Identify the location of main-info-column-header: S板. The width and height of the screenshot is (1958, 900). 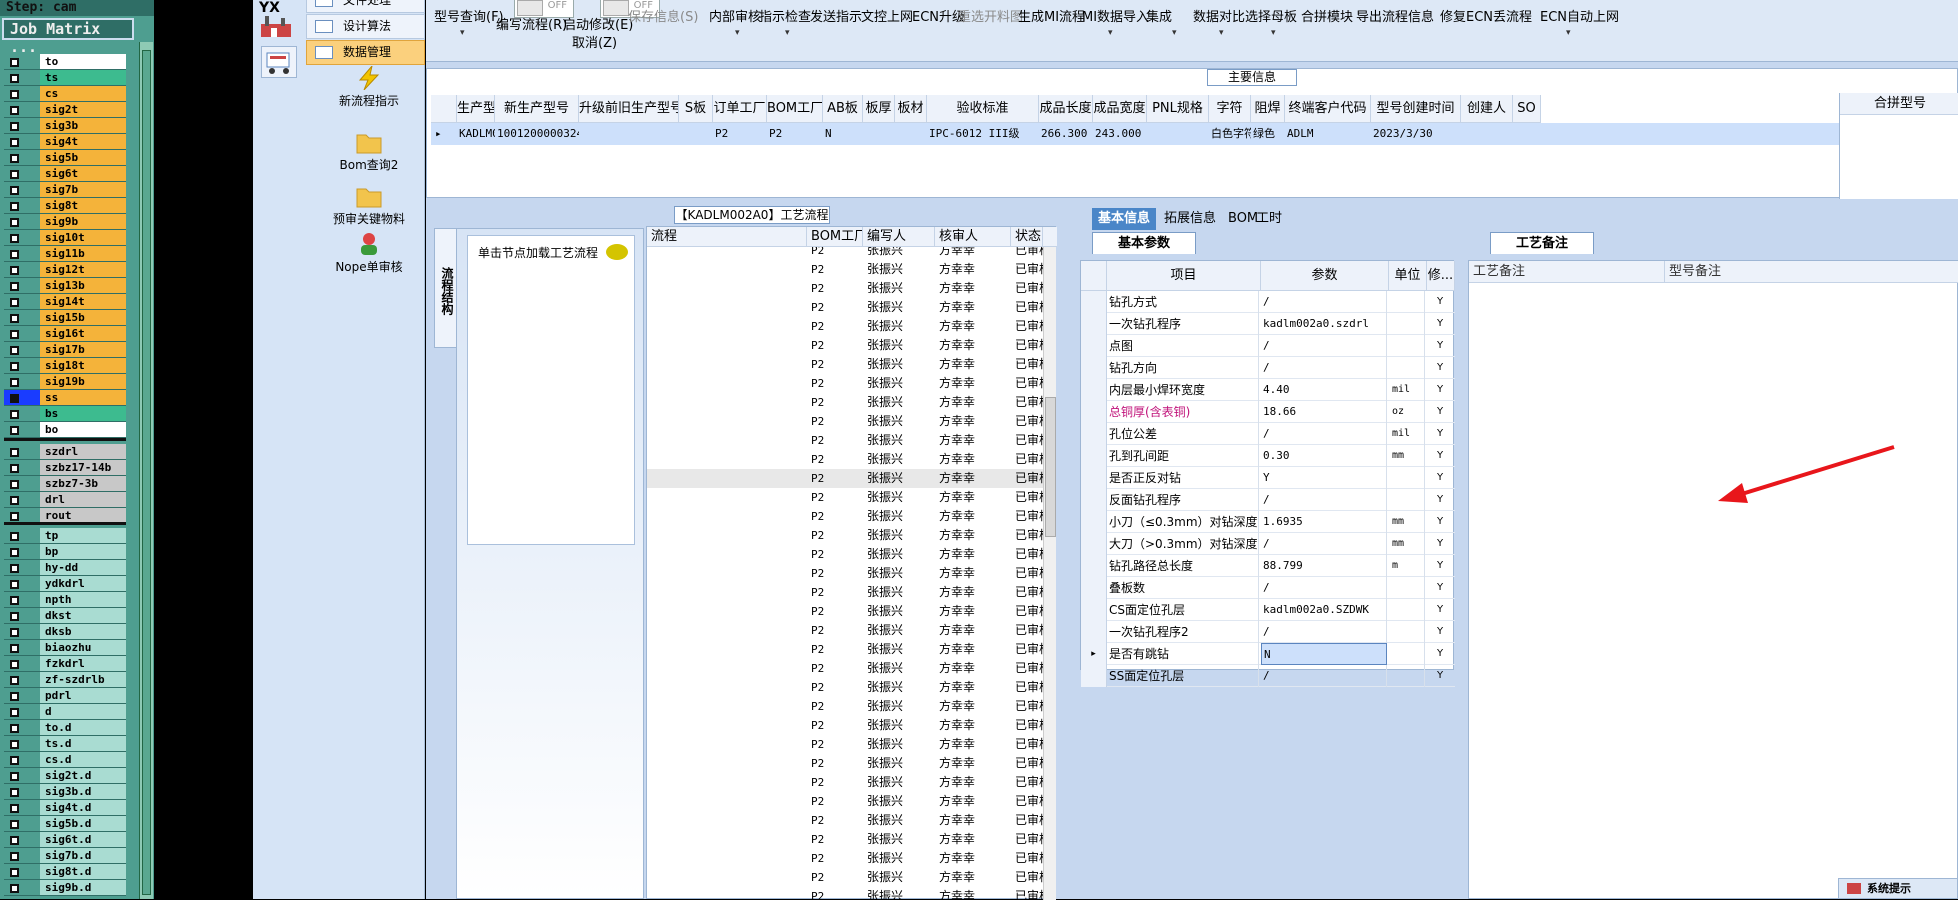
(696, 109).